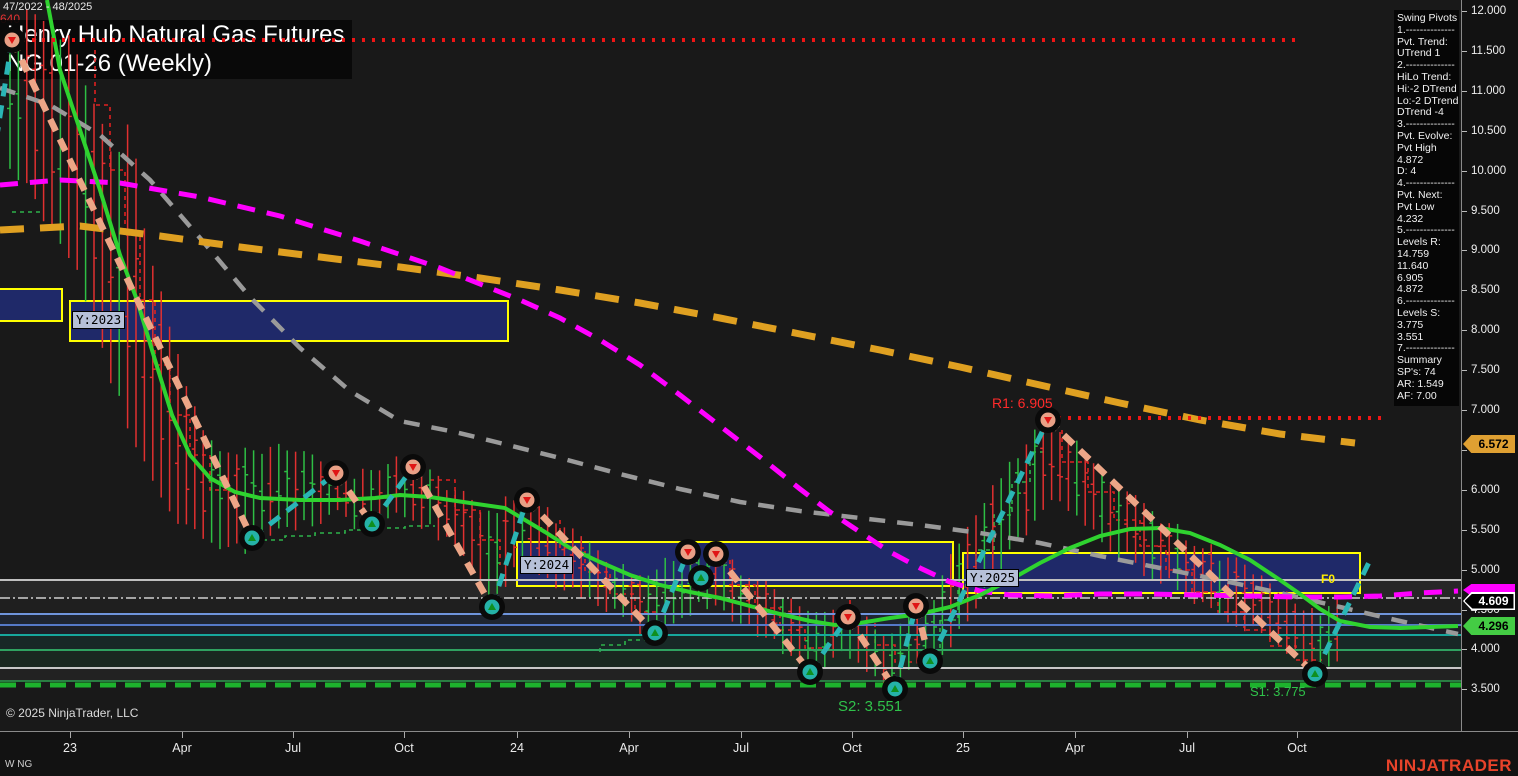 Image resolution: width=1518 pixels, height=776 pixels. What do you see at coordinates (1424, 76) in the screenshot?
I see `panel-line: HiLo Trend:` at bounding box center [1424, 76].